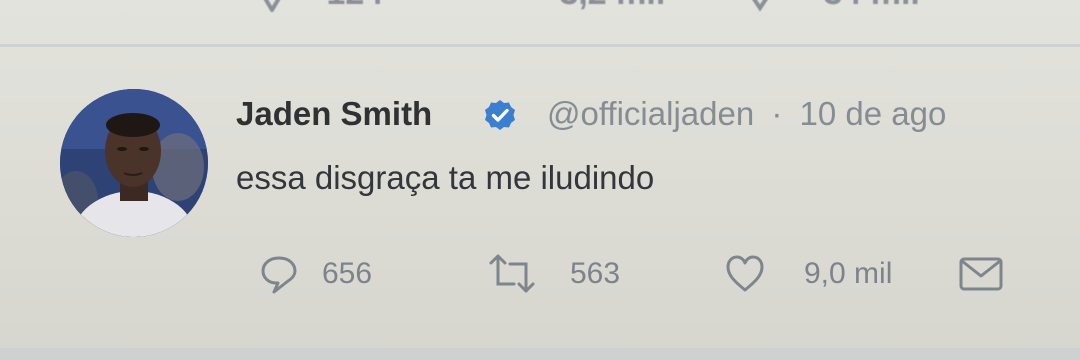 This screenshot has width=1080, height=360. Describe the element at coordinates (315, 274) in the screenshot. I see `reply-button: 656` at that location.